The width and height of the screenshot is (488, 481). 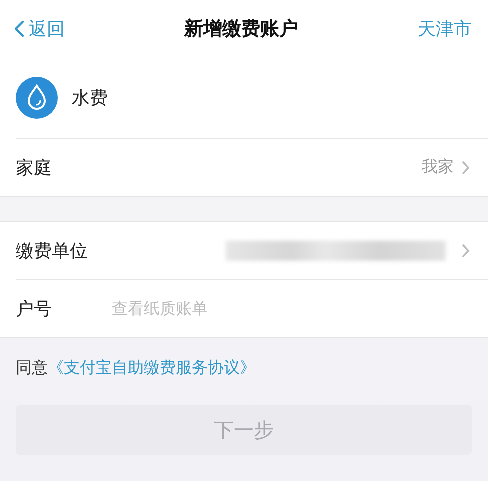 I want to click on agreement-text: 同意, so click(x=32, y=367).